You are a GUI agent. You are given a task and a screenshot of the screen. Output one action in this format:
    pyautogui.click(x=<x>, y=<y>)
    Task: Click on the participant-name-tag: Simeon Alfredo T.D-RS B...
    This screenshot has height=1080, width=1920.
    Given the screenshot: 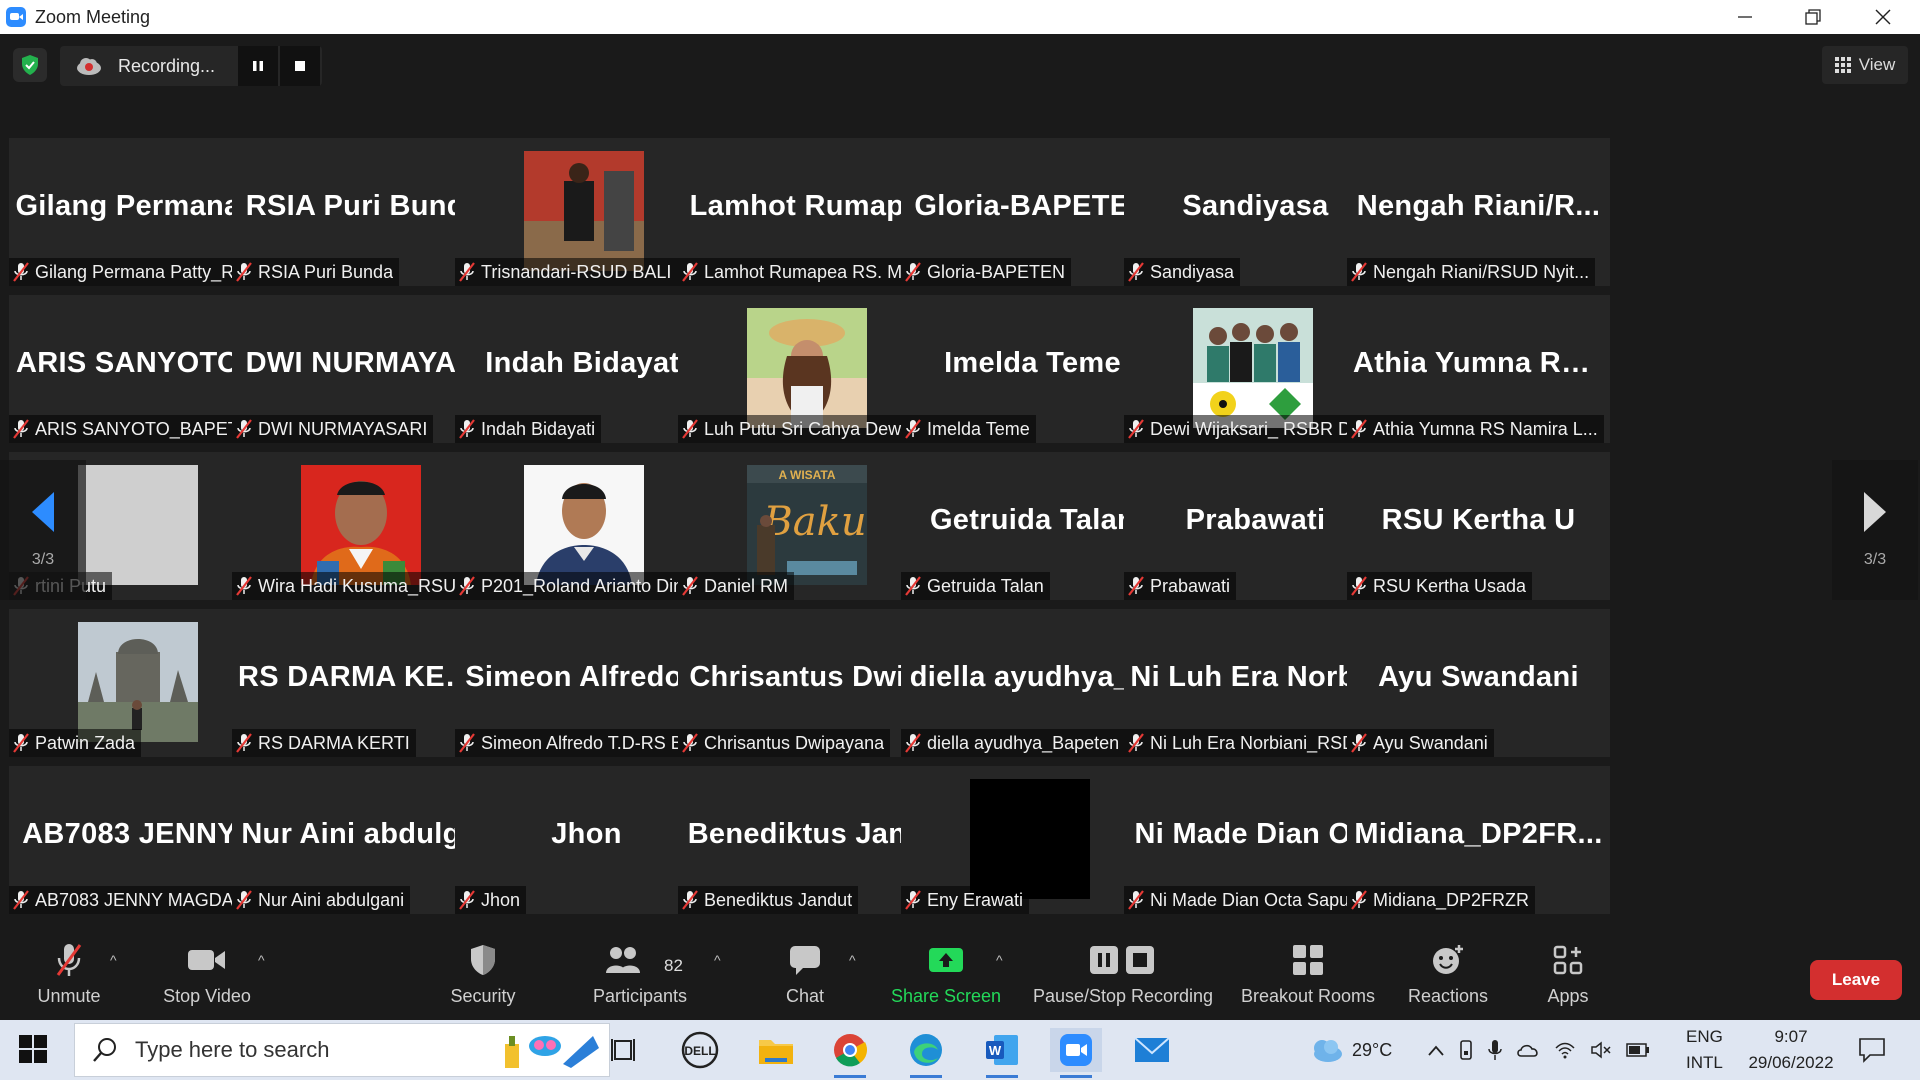 What is the action you would take?
    pyautogui.click(x=579, y=743)
    